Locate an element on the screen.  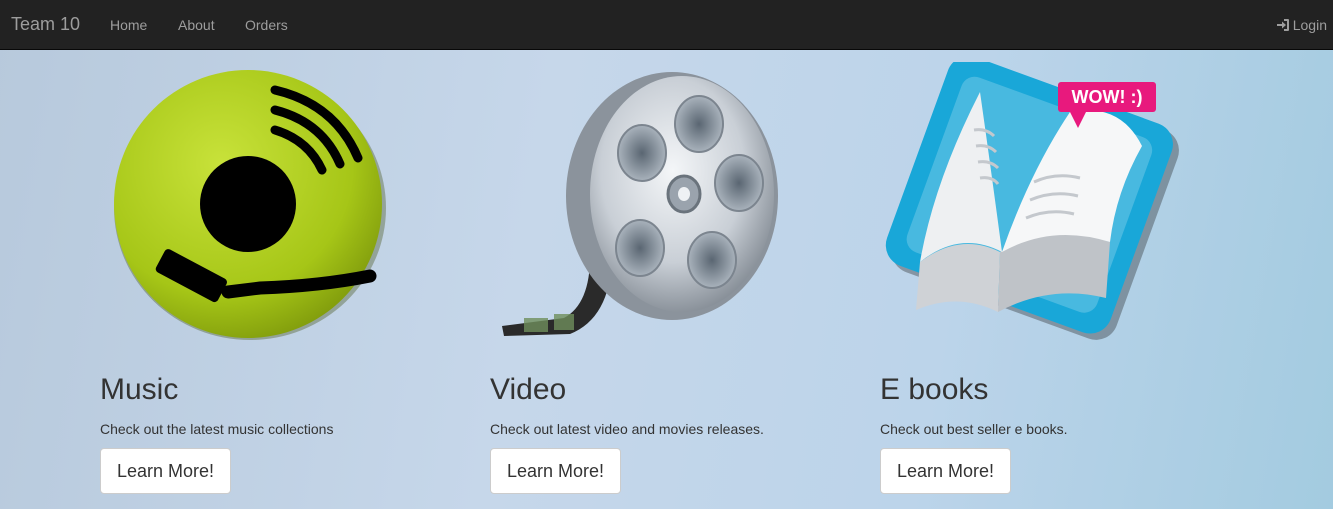
login-link: Login is located at coordinates (1301, 25).